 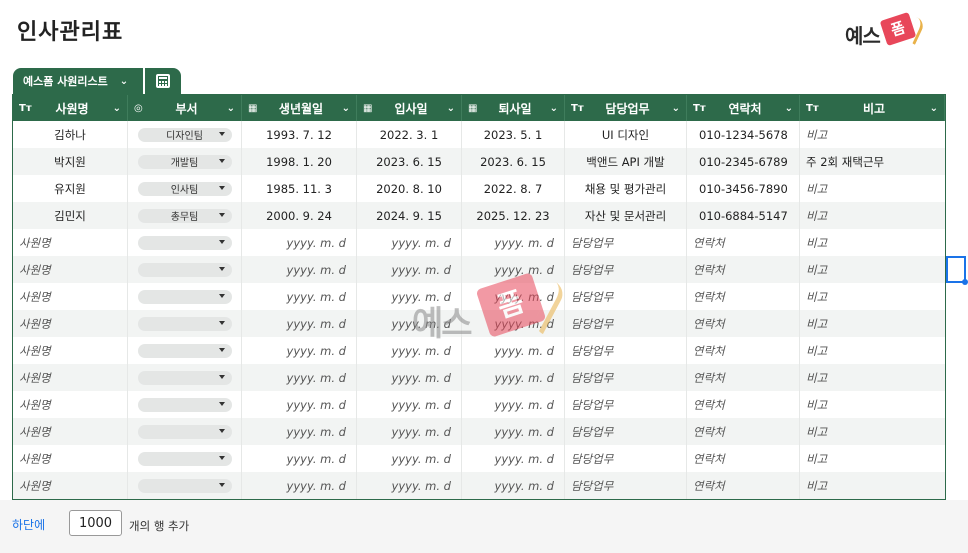 I want to click on employee-name-cell: 유지원, so click(x=70, y=188).